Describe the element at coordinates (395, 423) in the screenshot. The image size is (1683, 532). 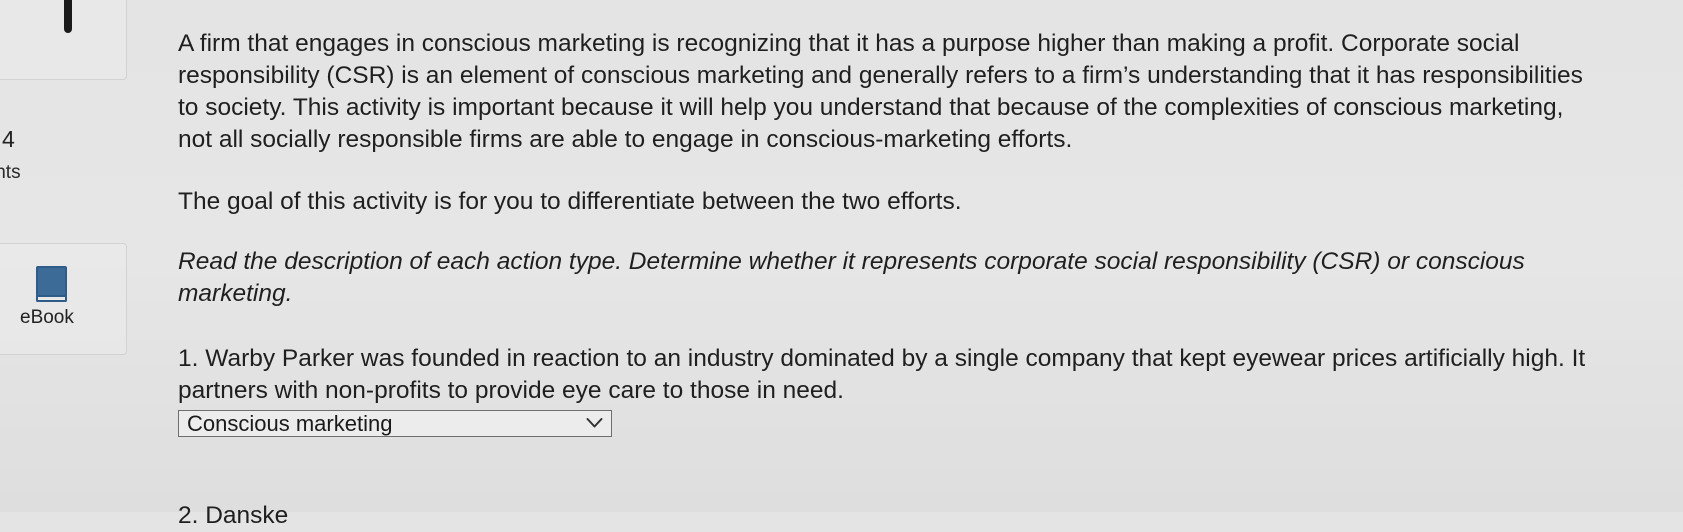
I see `question-1-answer-select: Conscious marketing` at that location.